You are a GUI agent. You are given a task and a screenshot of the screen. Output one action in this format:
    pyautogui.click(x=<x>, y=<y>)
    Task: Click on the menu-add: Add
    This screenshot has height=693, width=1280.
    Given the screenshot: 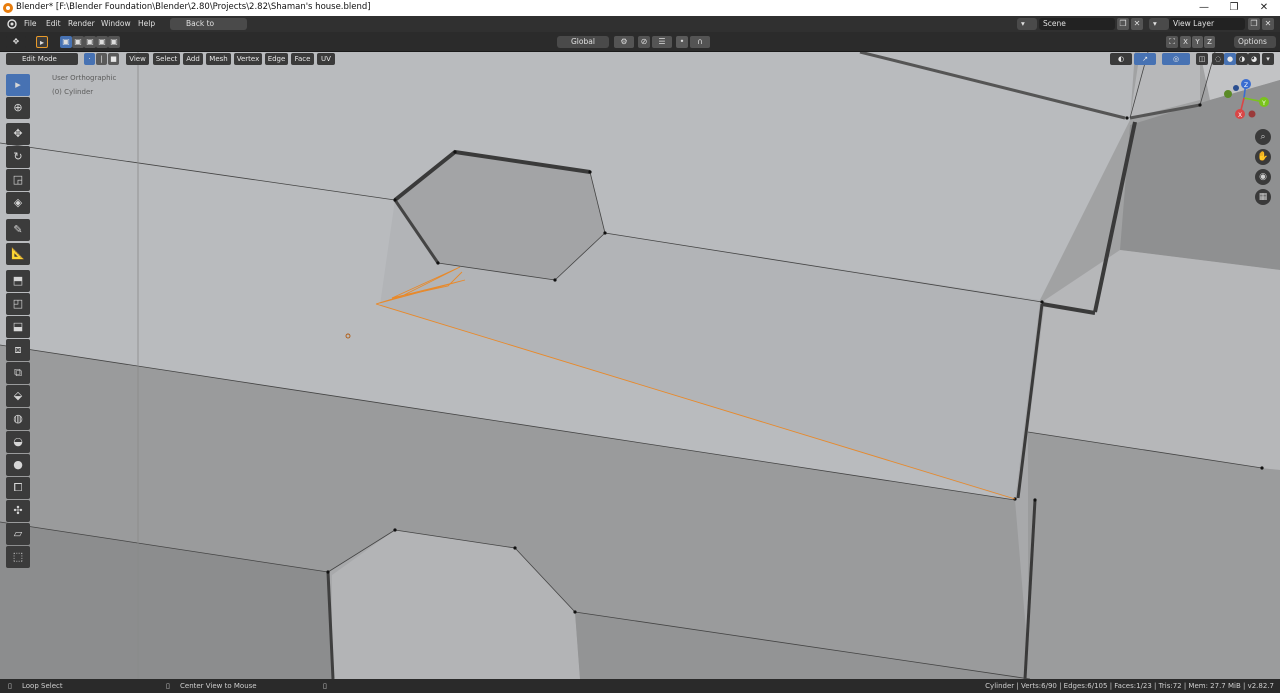 What is the action you would take?
    pyautogui.click(x=193, y=59)
    